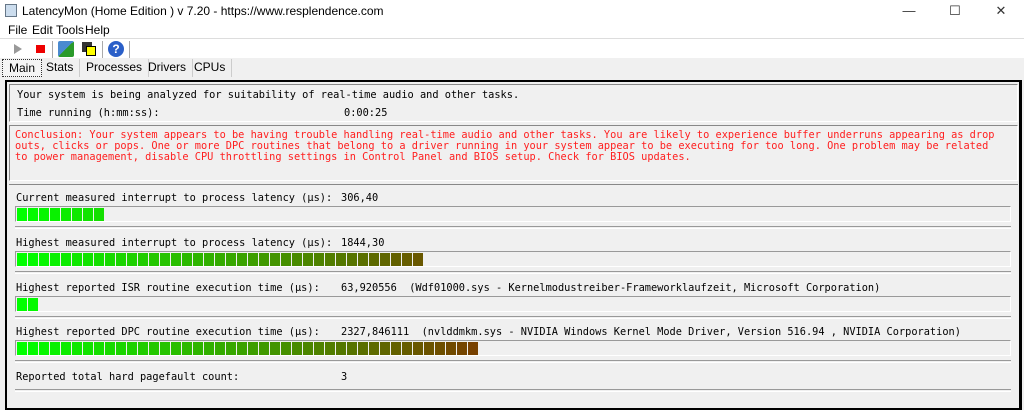 The image size is (1024, 410). Describe the element at coordinates (66, 49) in the screenshot. I see `analyze-icon` at that location.